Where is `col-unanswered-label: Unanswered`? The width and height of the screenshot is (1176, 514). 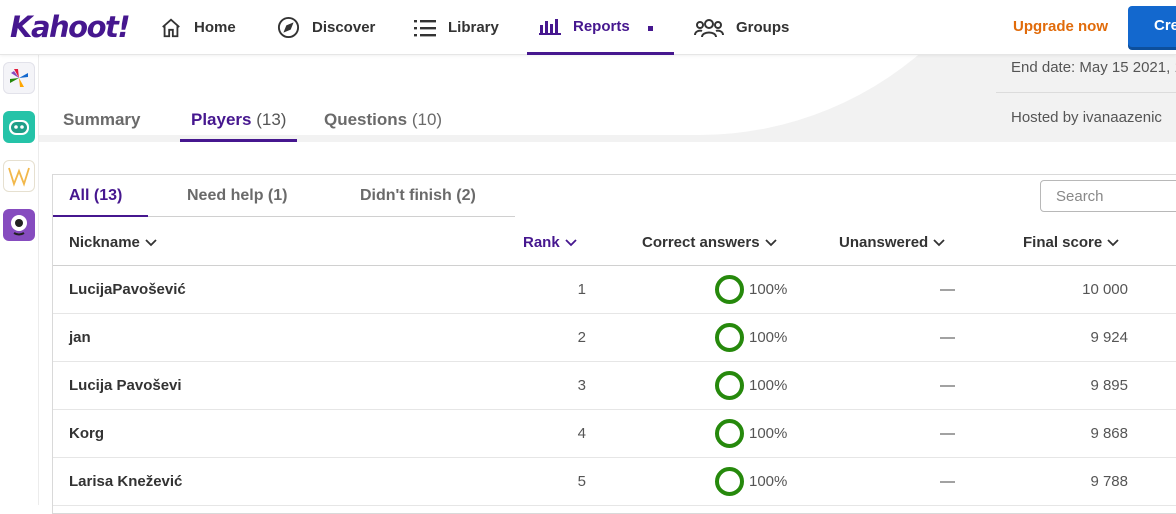 col-unanswered-label: Unanswered is located at coordinates (884, 242).